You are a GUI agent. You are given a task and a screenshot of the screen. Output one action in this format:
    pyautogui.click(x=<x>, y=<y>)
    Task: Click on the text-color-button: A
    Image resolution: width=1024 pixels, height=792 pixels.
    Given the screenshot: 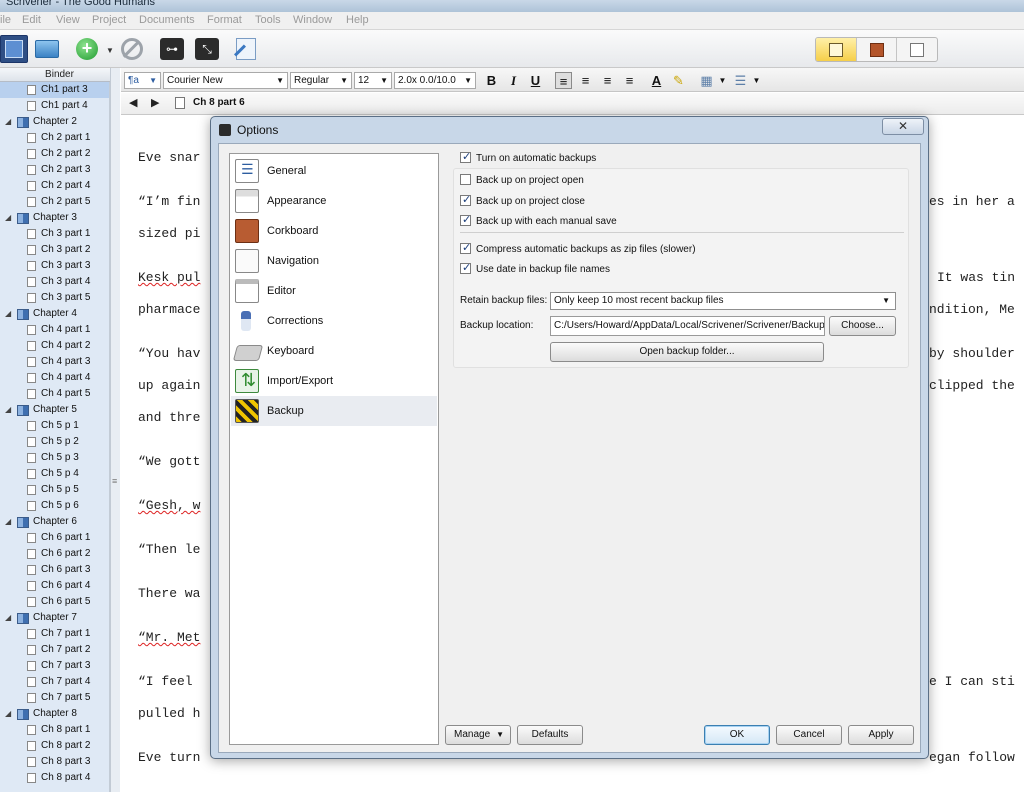 What is the action you would take?
    pyautogui.click(x=656, y=80)
    